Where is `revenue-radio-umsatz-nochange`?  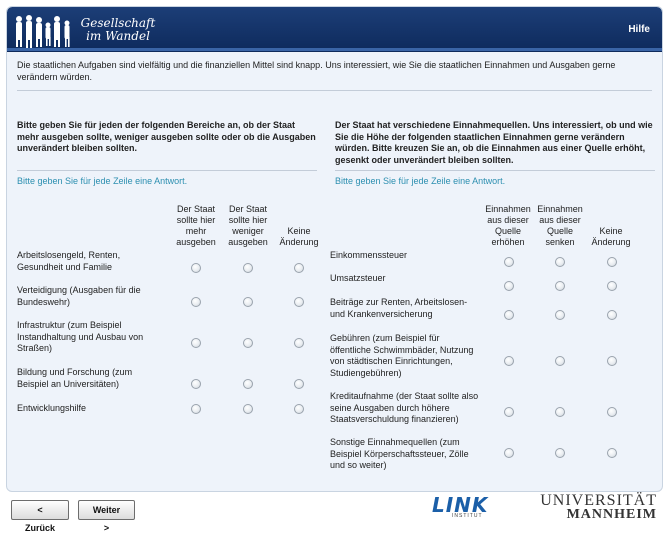 revenue-radio-umsatz-nochange is located at coordinates (612, 286).